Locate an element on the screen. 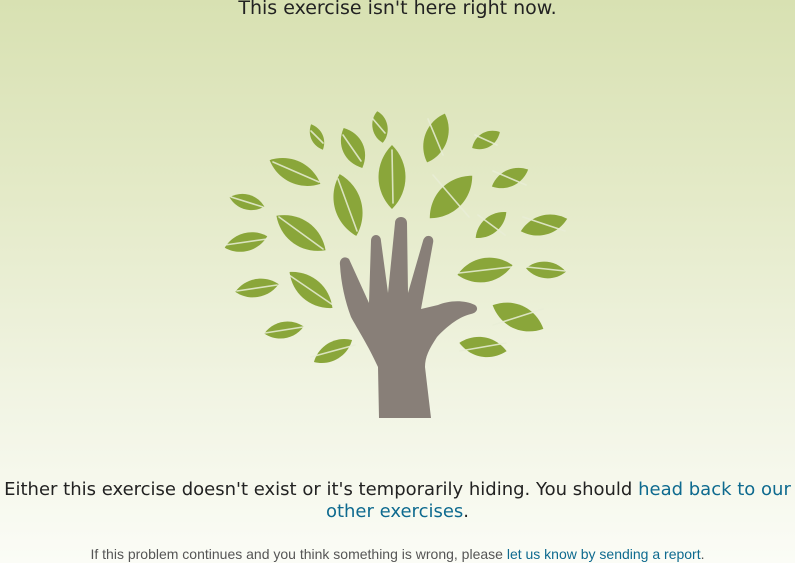 This screenshot has height=563, width=795. send-report-link: let us know by sending a report is located at coordinates (604, 554).